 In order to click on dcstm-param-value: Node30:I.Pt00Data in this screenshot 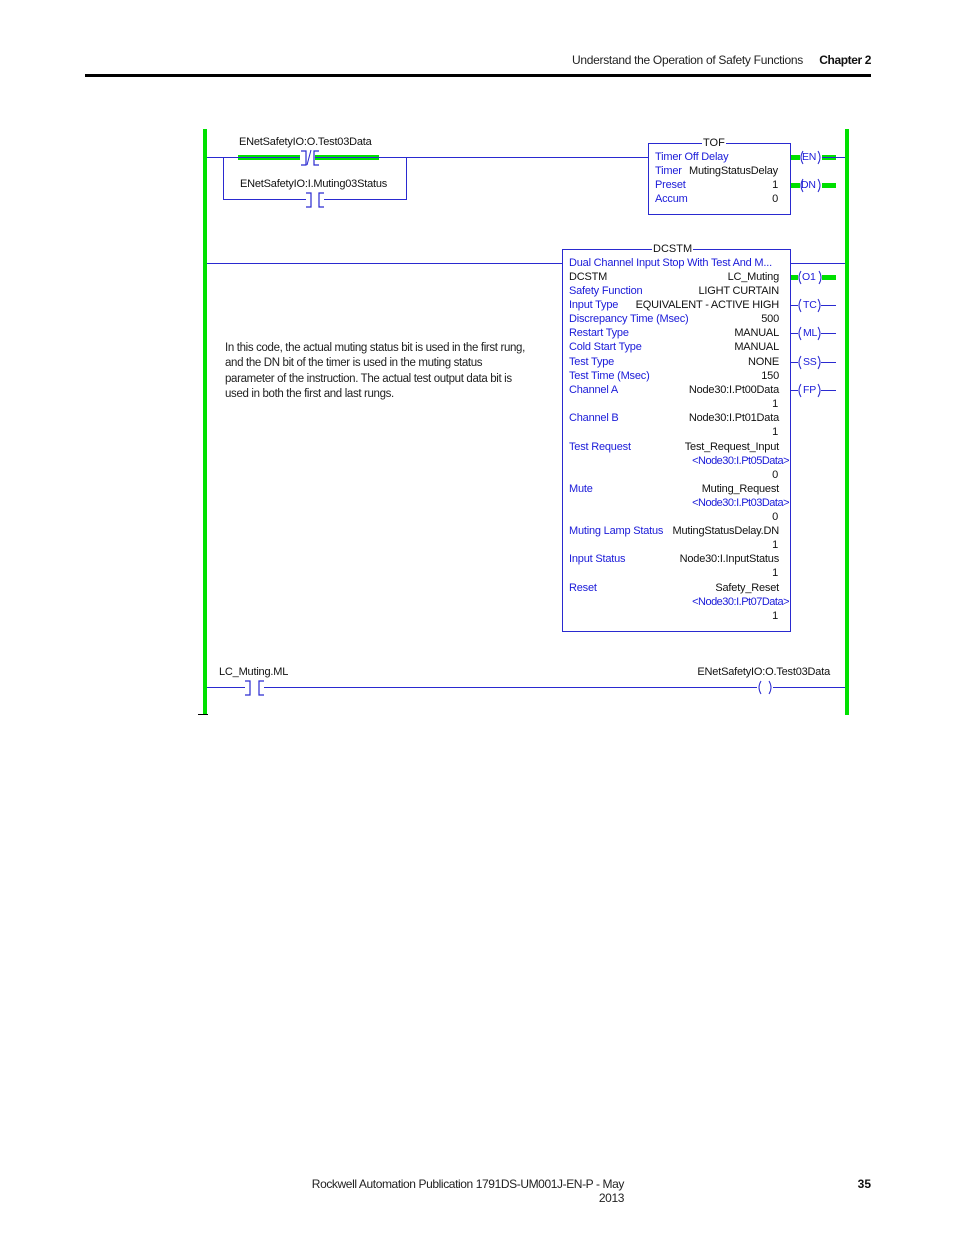, I will do `click(733, 390)`.